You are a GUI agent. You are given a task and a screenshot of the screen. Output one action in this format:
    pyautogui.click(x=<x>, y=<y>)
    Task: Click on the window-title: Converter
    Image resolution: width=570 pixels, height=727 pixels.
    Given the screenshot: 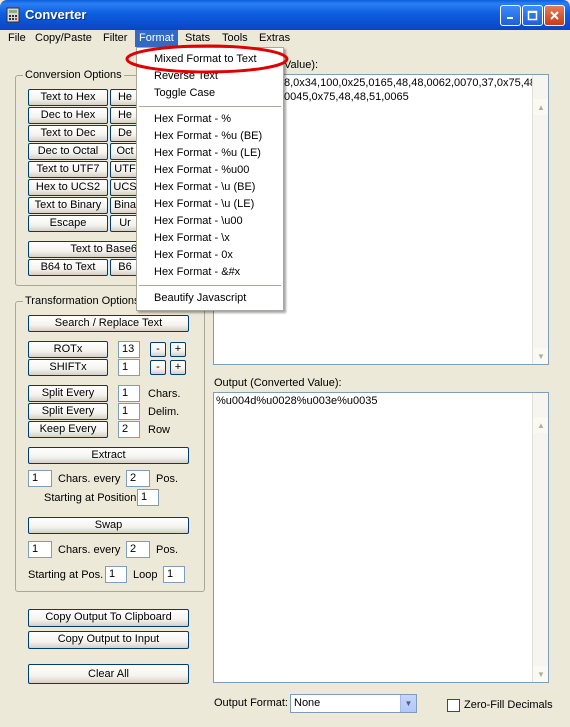 What is the action you would take?
    pyautogui.click(x=56, y=14)
    